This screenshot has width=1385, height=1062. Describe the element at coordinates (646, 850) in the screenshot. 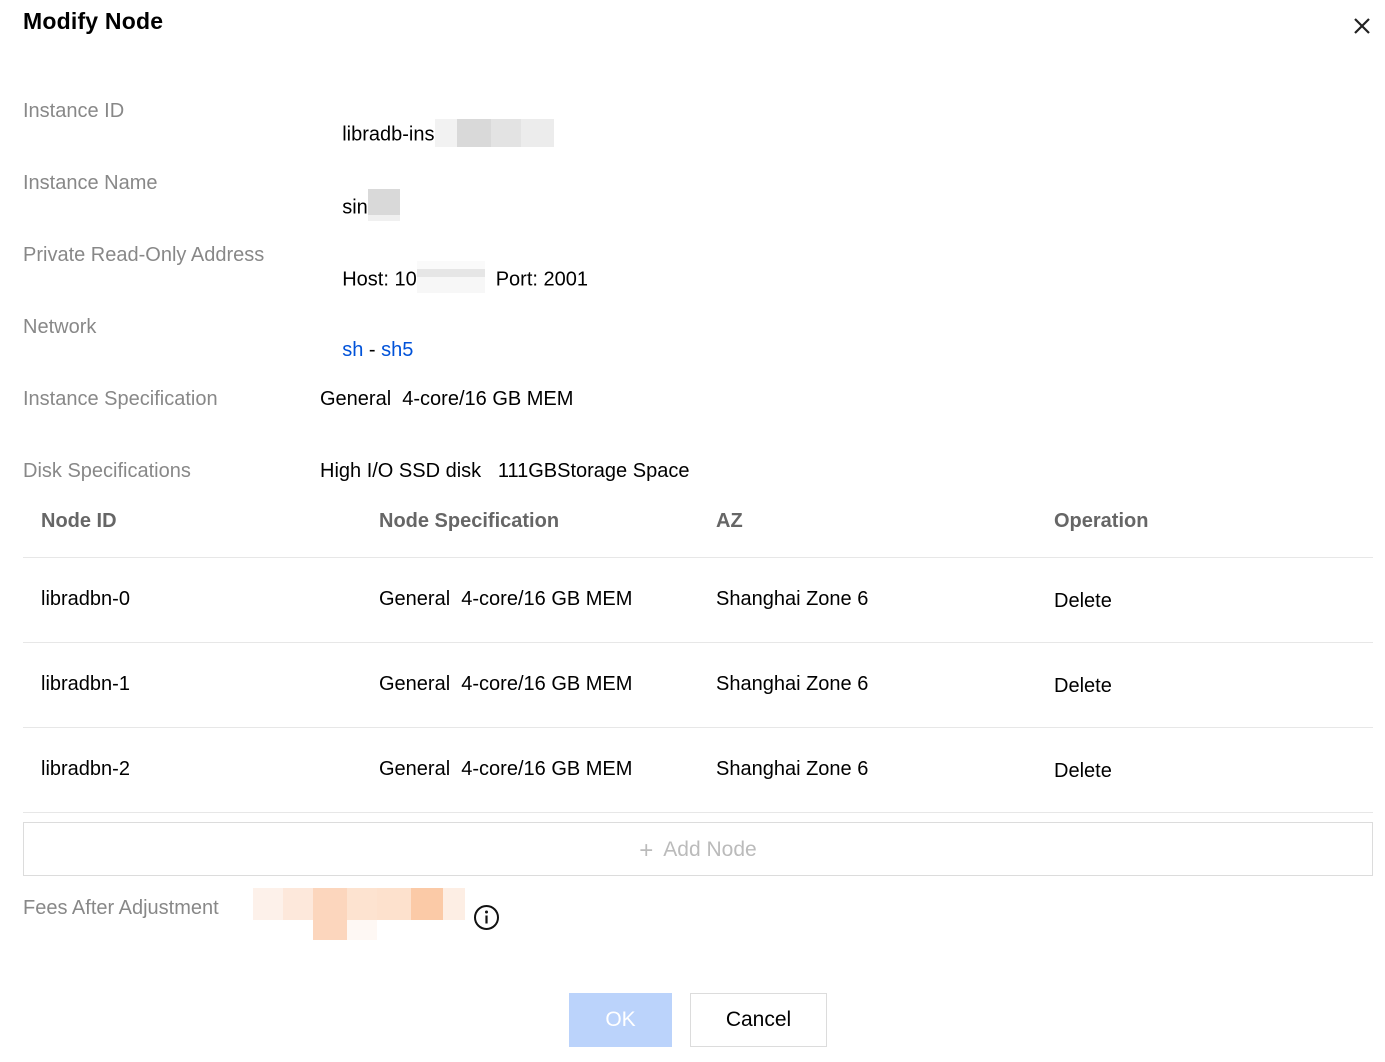

I see `plus-icon: +` at that location.